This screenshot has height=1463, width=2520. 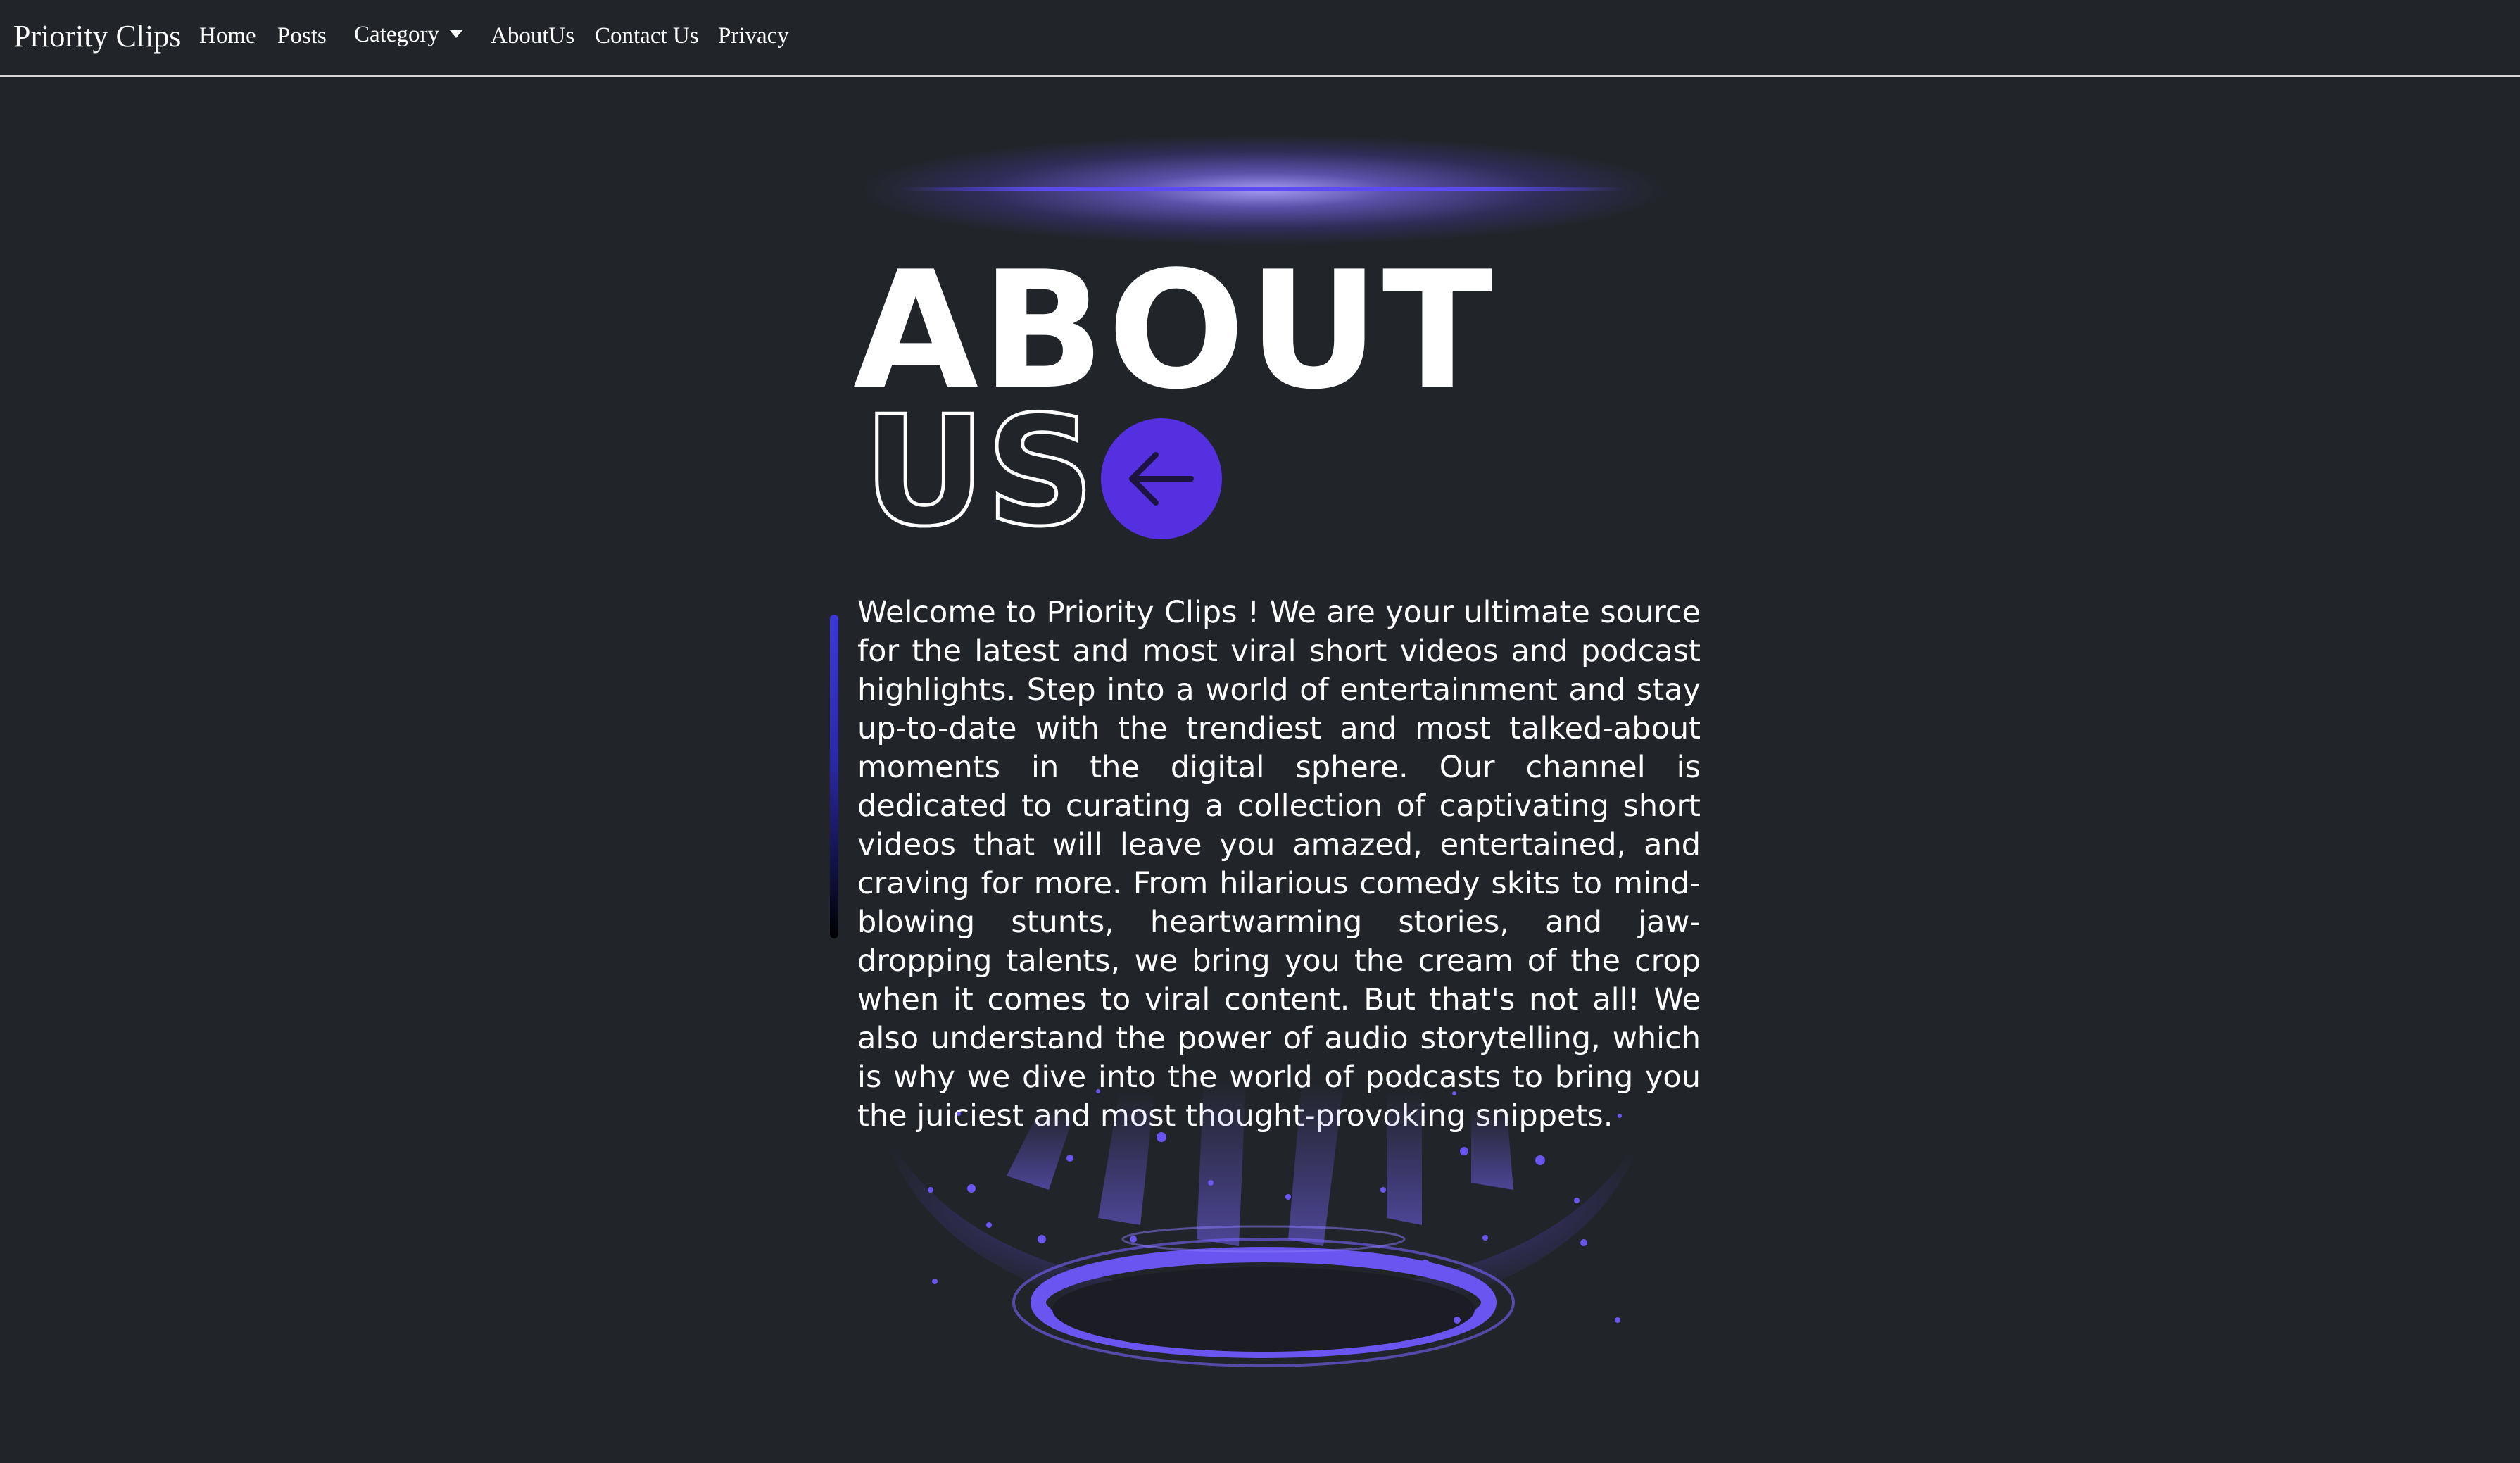 What do you see at coordinates (1264, 189) in the screenshot?
I see `decorative-glow-line-core` at bounding box center [1264, 189].